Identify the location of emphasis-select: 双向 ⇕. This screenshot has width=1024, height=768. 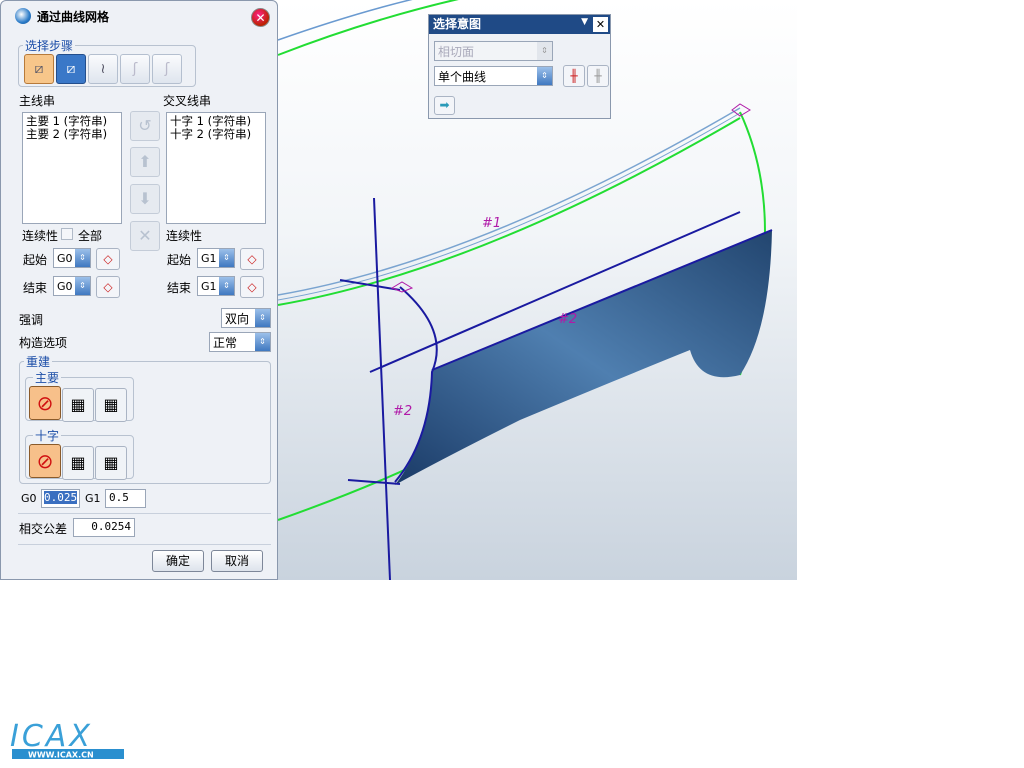
(246, 318).